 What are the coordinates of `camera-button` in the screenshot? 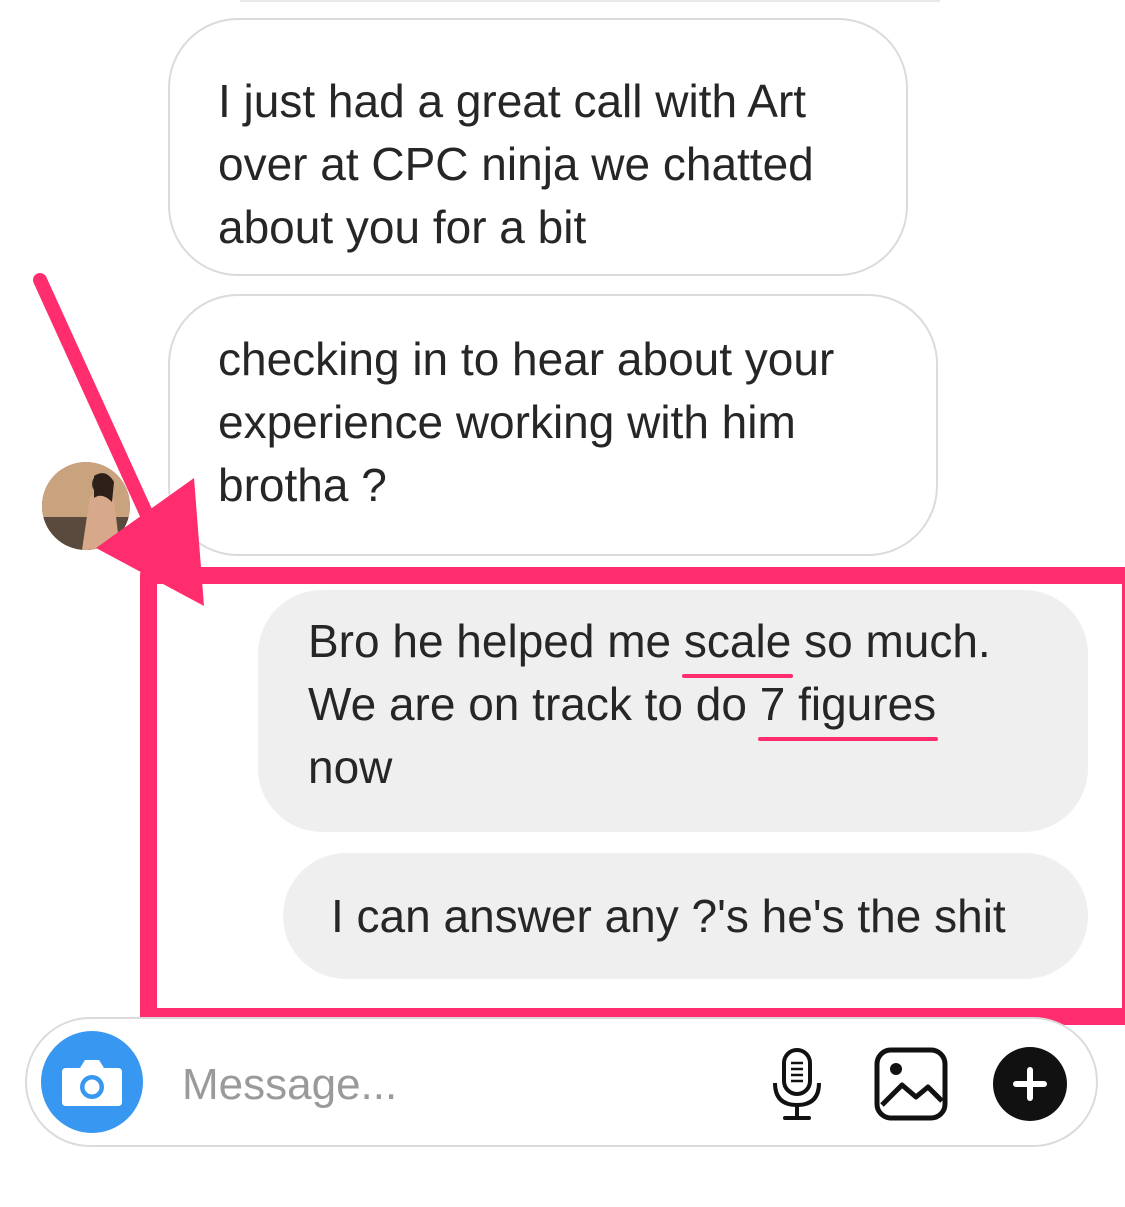 It's located at (92, 1082).